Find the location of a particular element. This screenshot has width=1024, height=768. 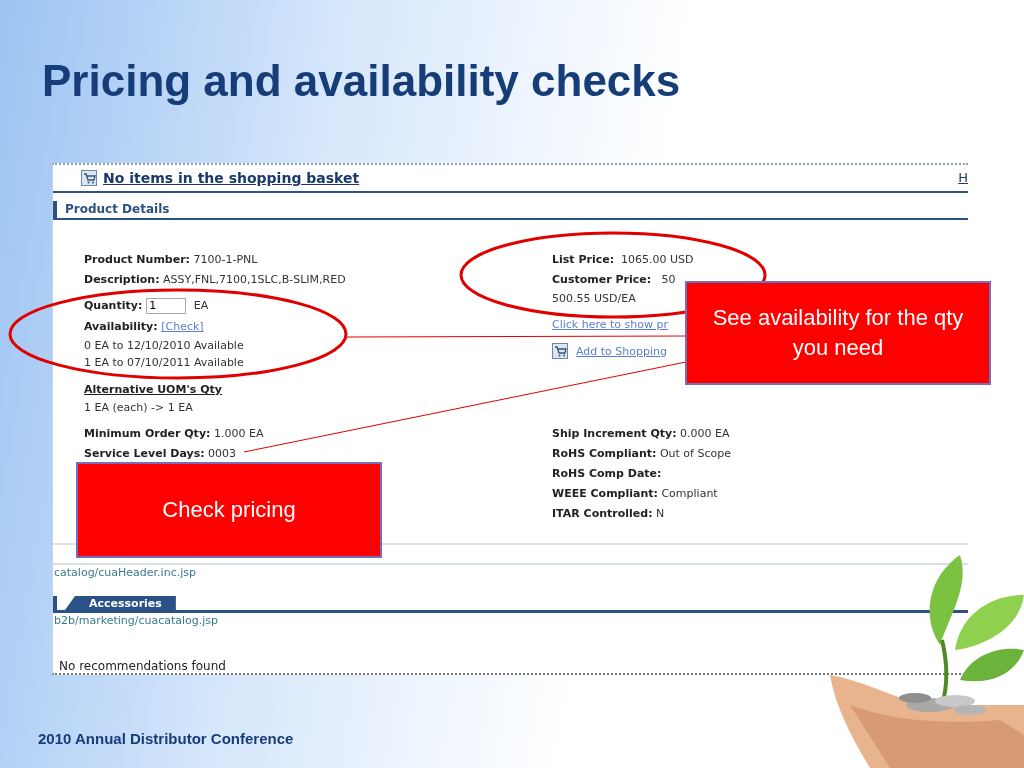

check-link: [Check] is located at coordinates (182, 327).